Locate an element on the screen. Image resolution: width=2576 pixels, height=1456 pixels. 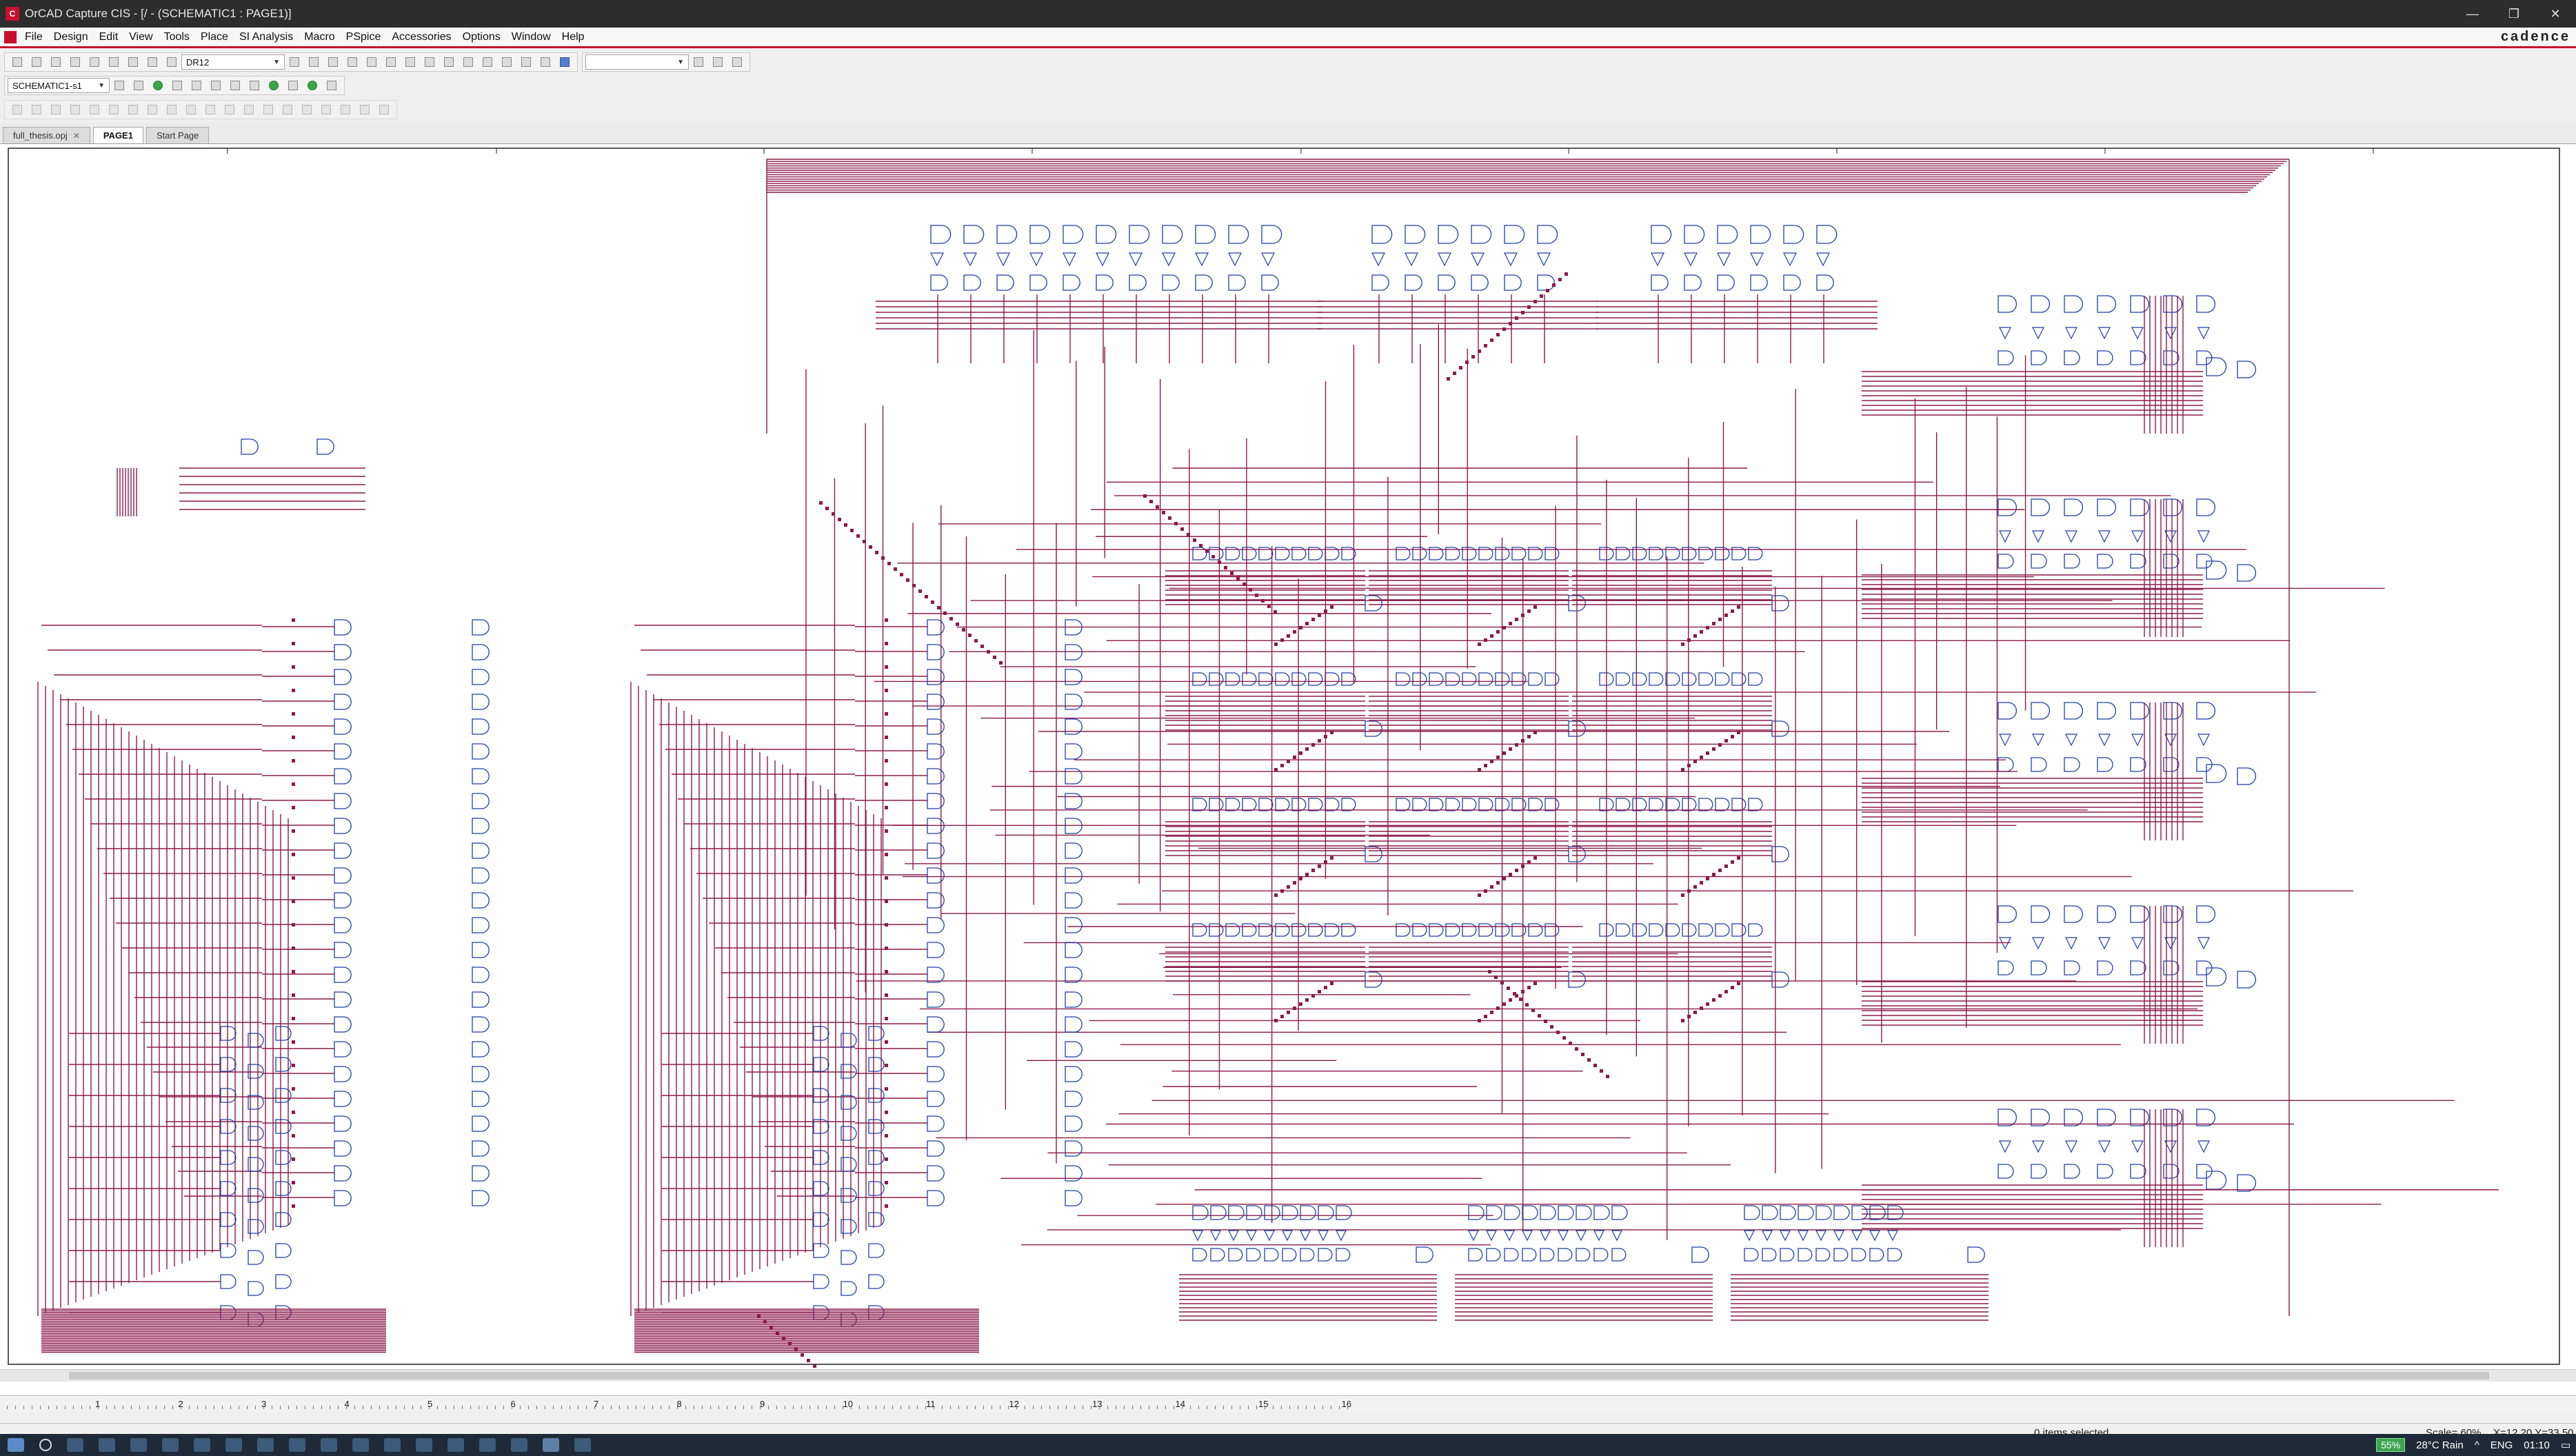
menu-edit: Edit is located at coordinates (112, 37).